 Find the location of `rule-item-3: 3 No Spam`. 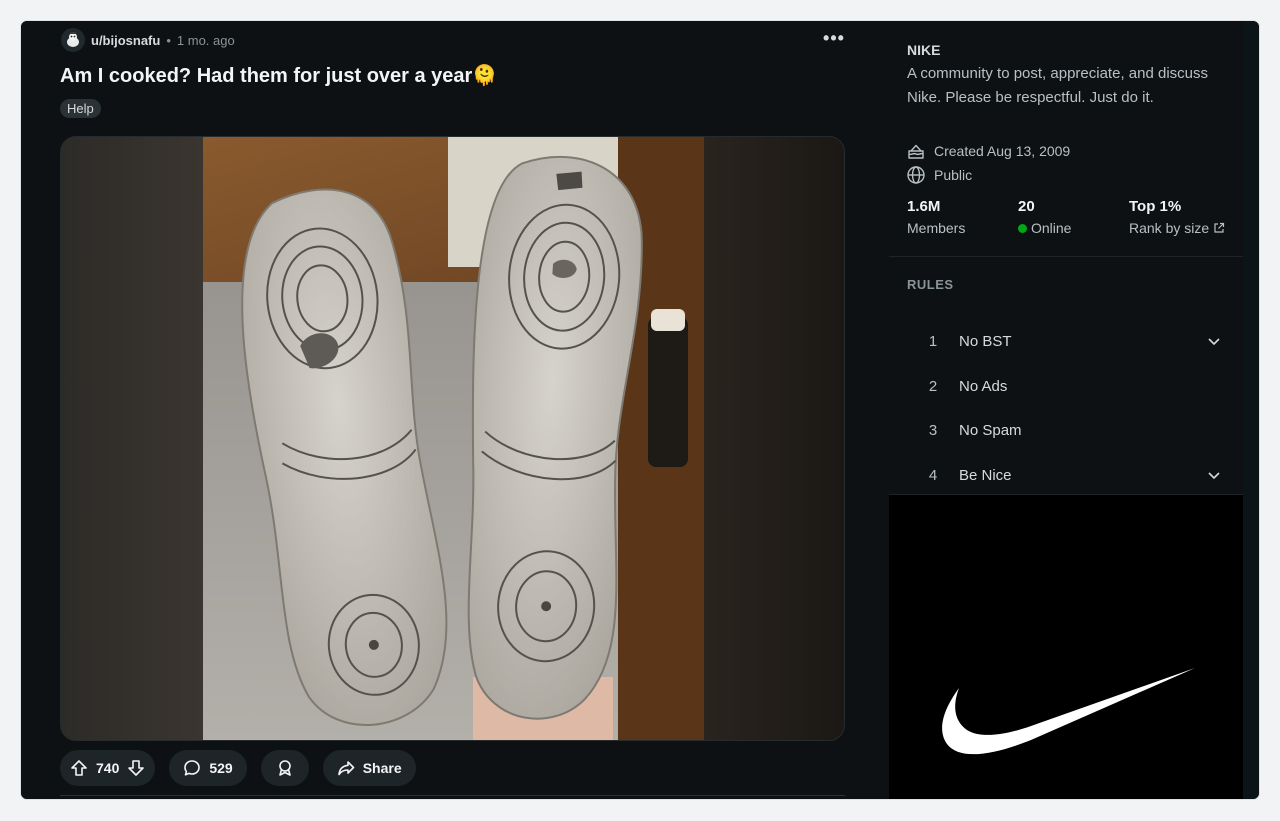

rule-item-3: 3 No Spam is located at coordinates (1067, 430).